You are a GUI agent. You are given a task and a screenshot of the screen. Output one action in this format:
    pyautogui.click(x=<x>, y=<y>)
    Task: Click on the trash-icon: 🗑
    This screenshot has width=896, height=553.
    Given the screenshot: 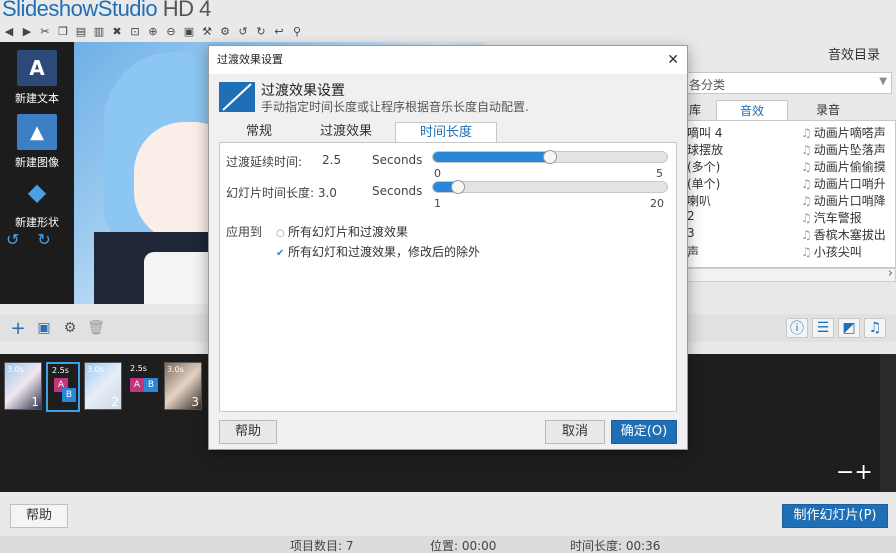 What is the action you would take?
    pyautogui.click(x=96, y=328)
    